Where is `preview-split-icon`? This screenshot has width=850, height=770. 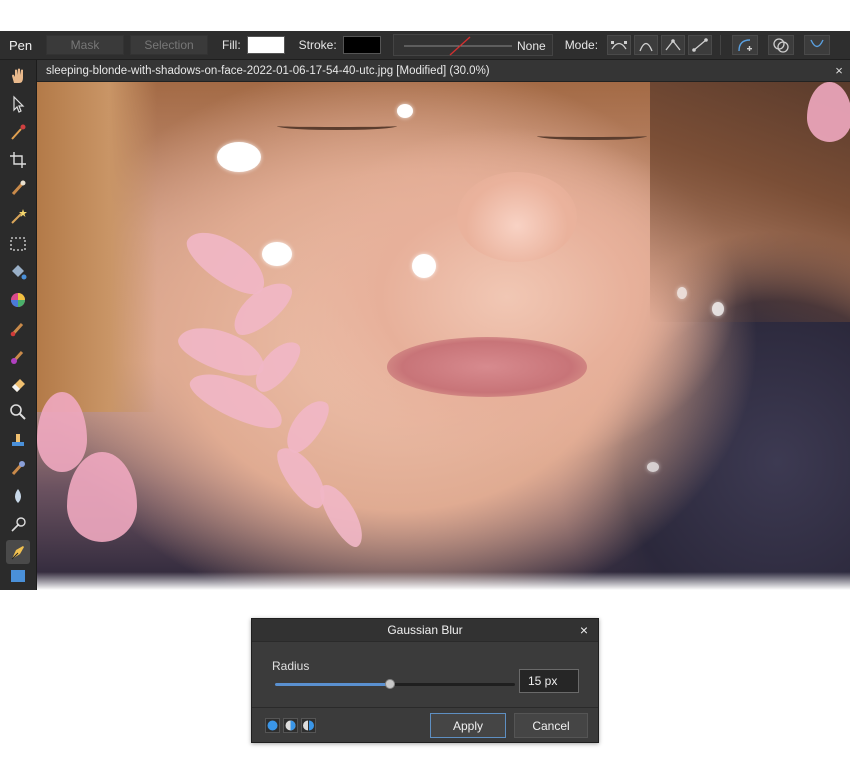
preview-split-icon is located at coordinates (290, 725).